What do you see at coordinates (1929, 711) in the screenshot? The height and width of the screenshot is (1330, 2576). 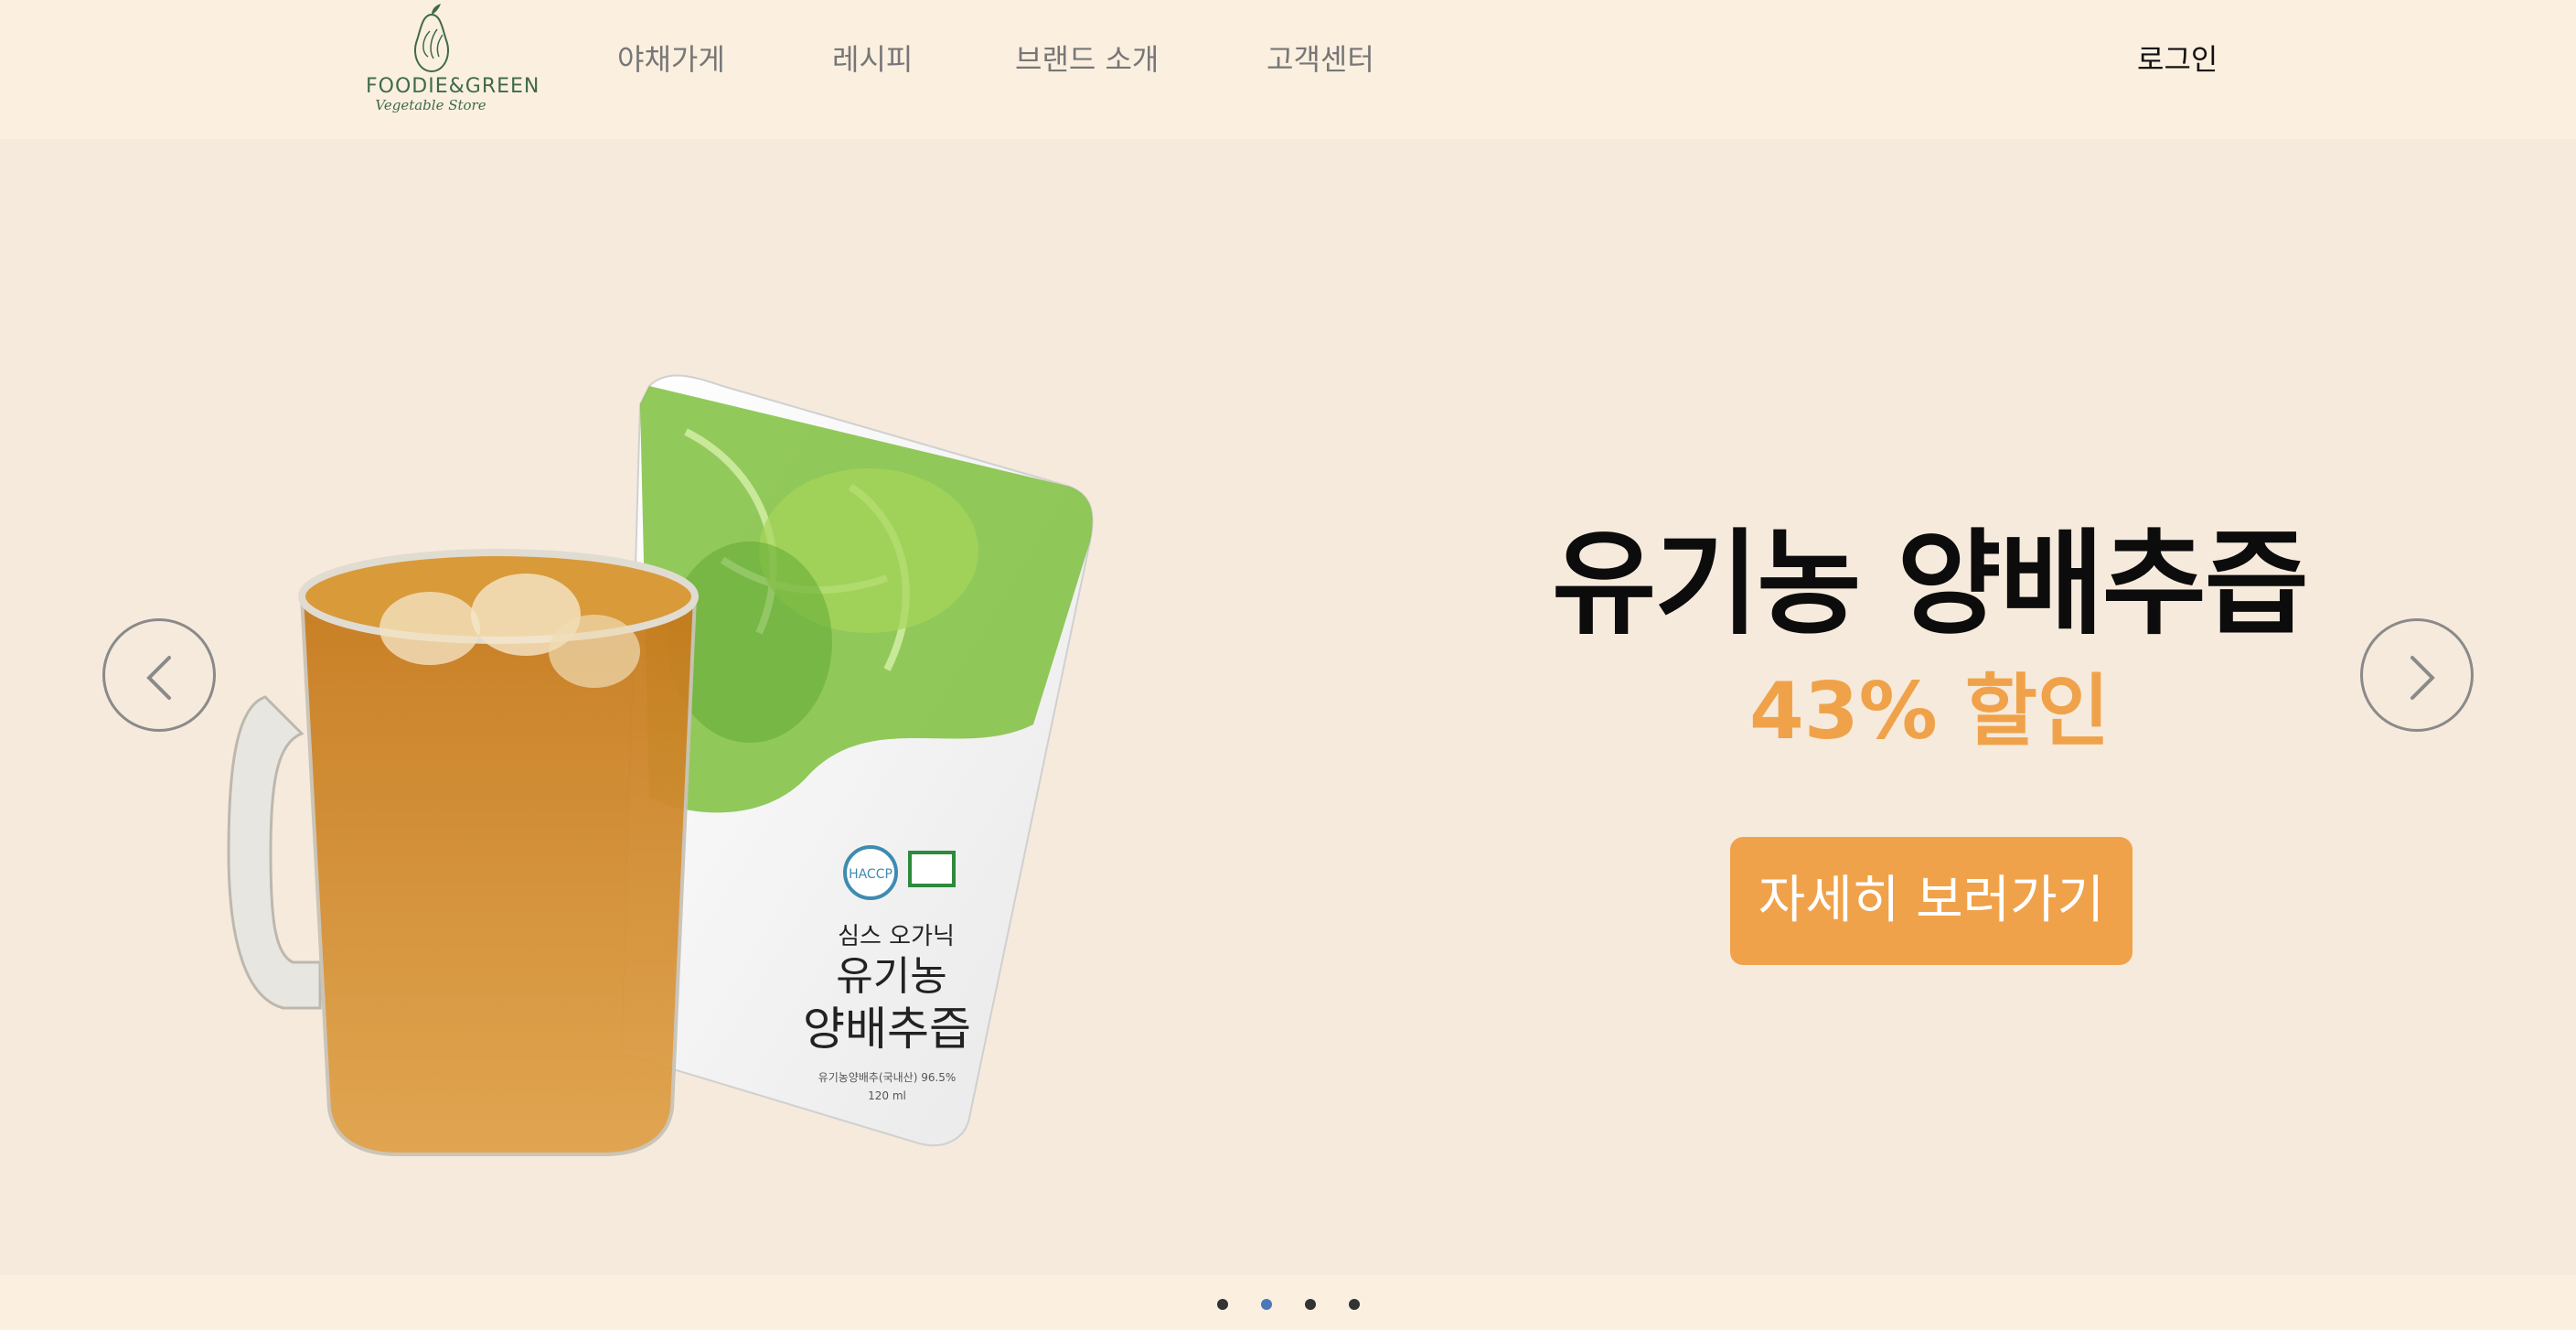 I see `hero-discount: 43% 할인` at bounding box center [1929, 711].